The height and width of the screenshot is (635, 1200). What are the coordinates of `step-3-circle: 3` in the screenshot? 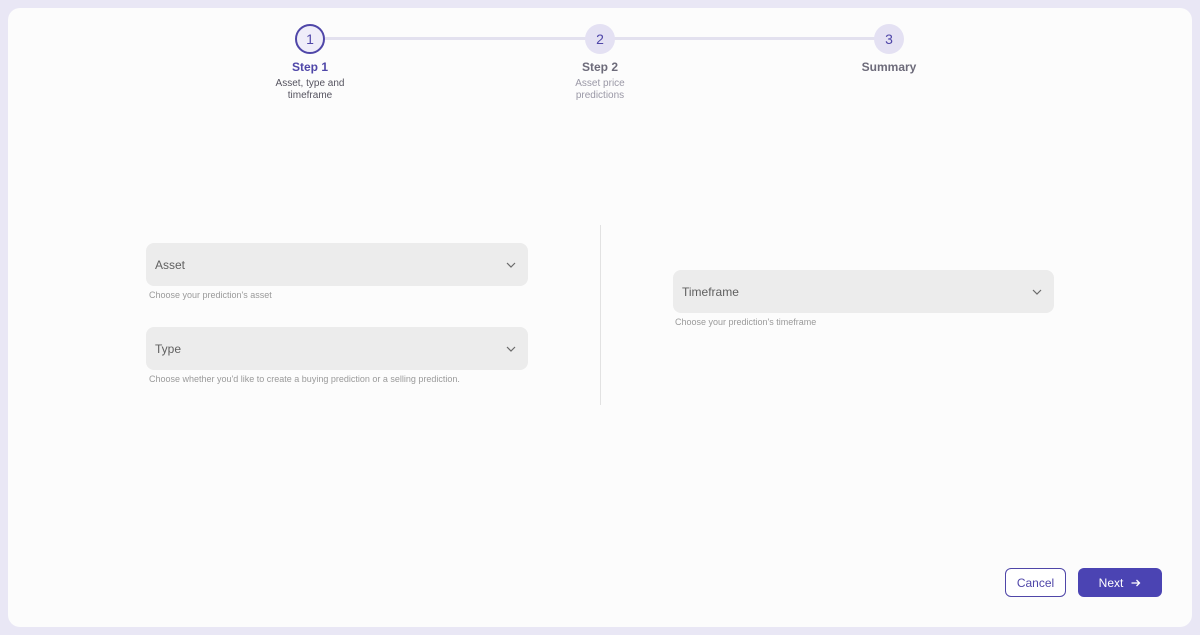 It's located at (889, 39).